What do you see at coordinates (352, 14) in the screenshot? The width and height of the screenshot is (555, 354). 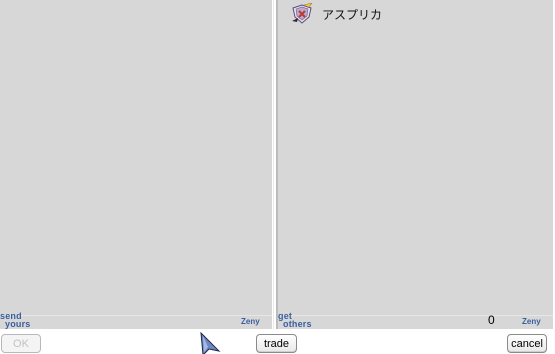 I see `item-name: アスプリカ` at bounding box center [352, 14].